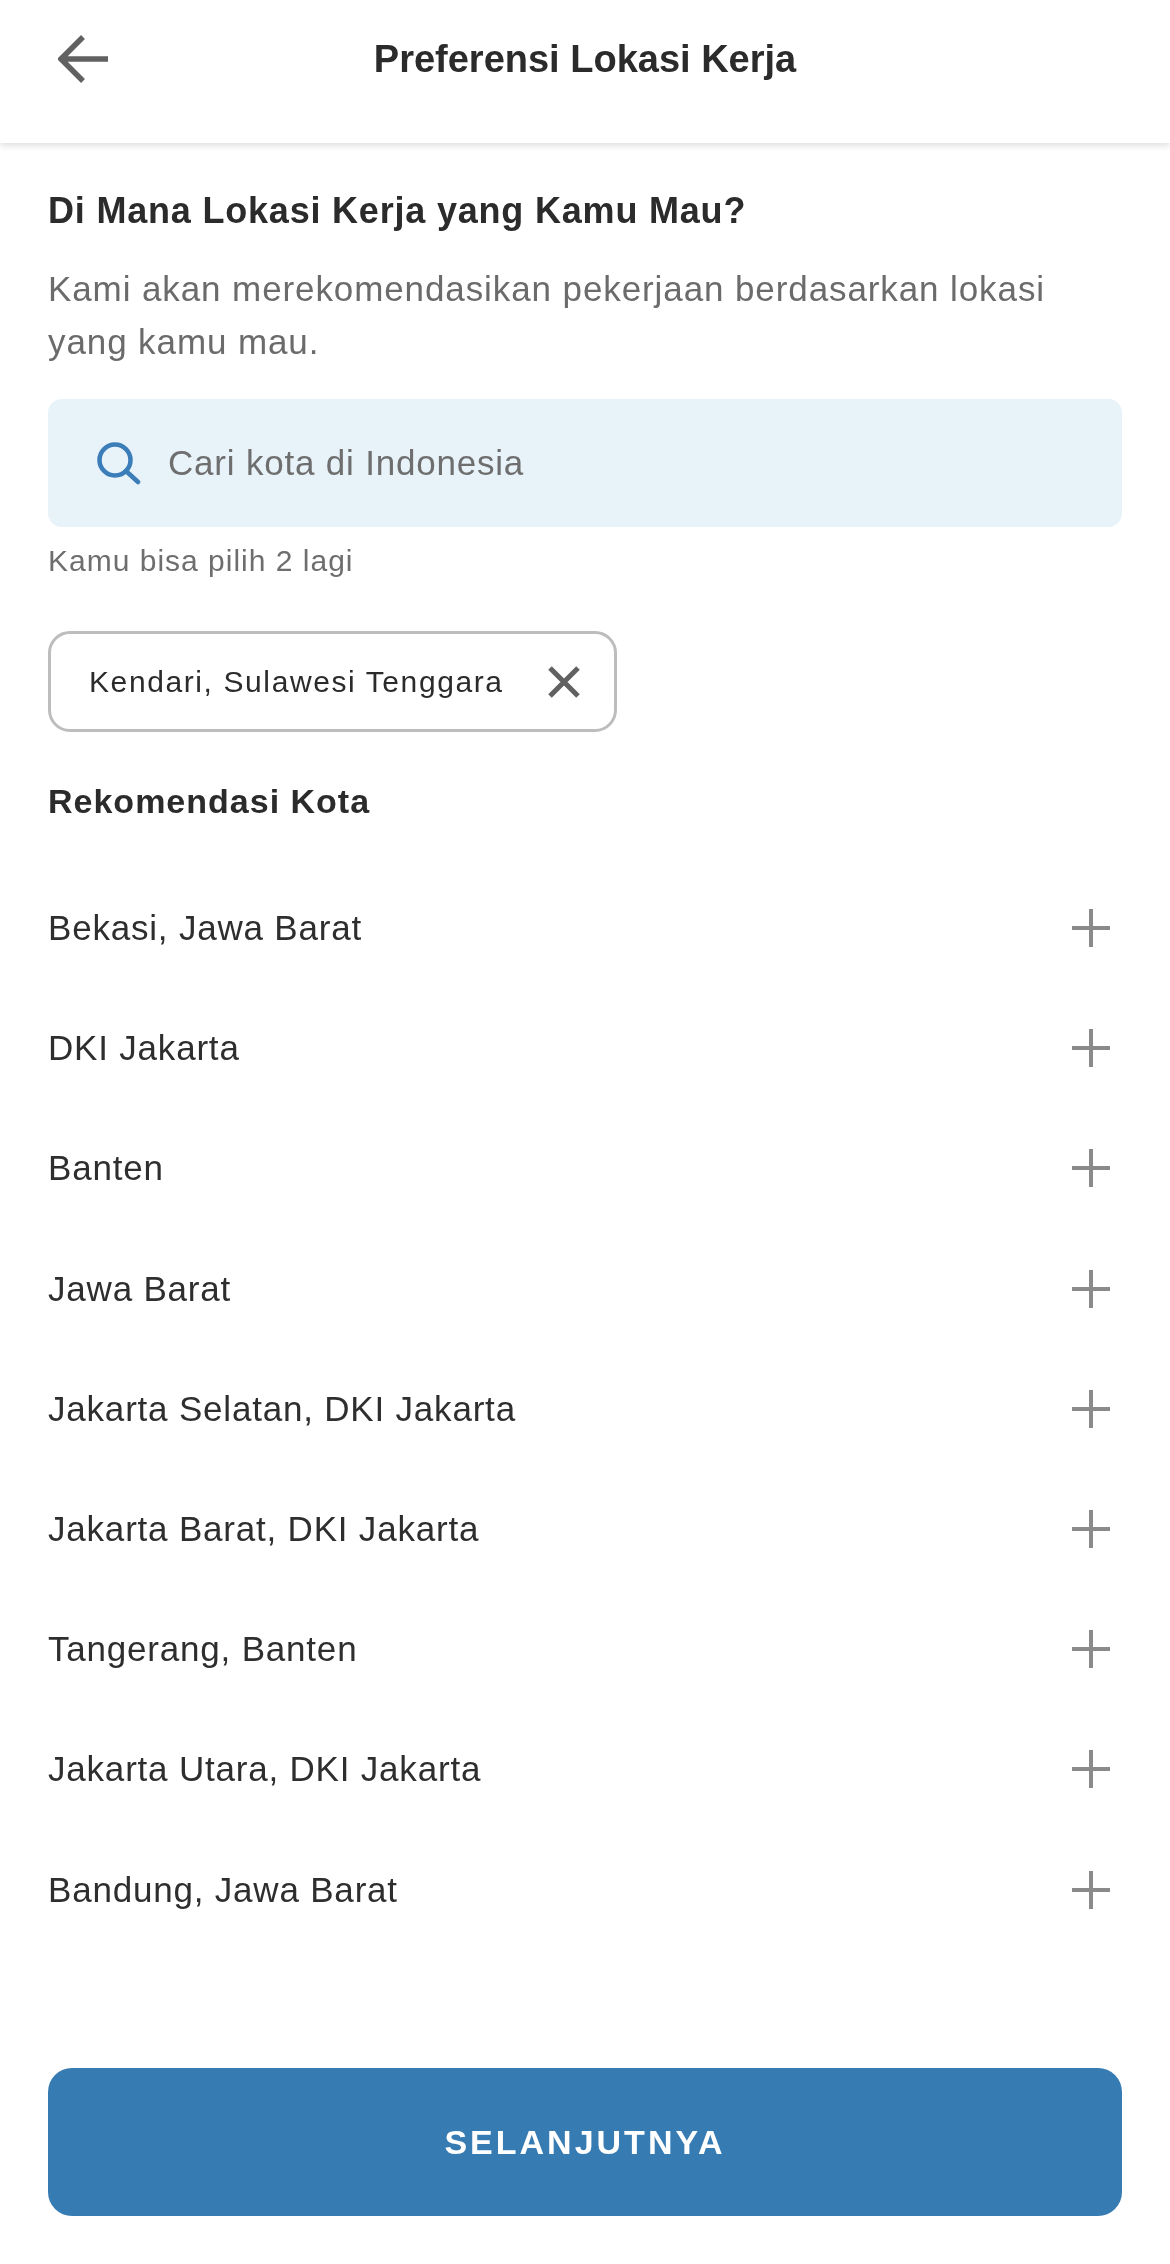  What do you see at coordinates (282, 1408) in the screenshot?
I see `city-name: Jakarta Selatan, DKI Jakarta` at bounding box center [282, 1408].